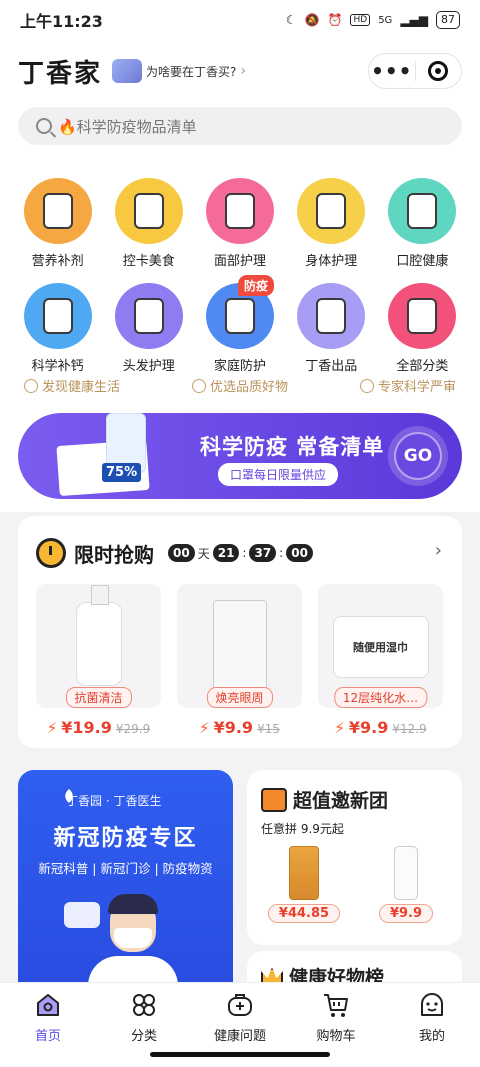 This screenshot has height=1067, width=480. Describe the element at coordinates (57, 366) in the screenshot. I see `category-label: 科学补钙` at that location.